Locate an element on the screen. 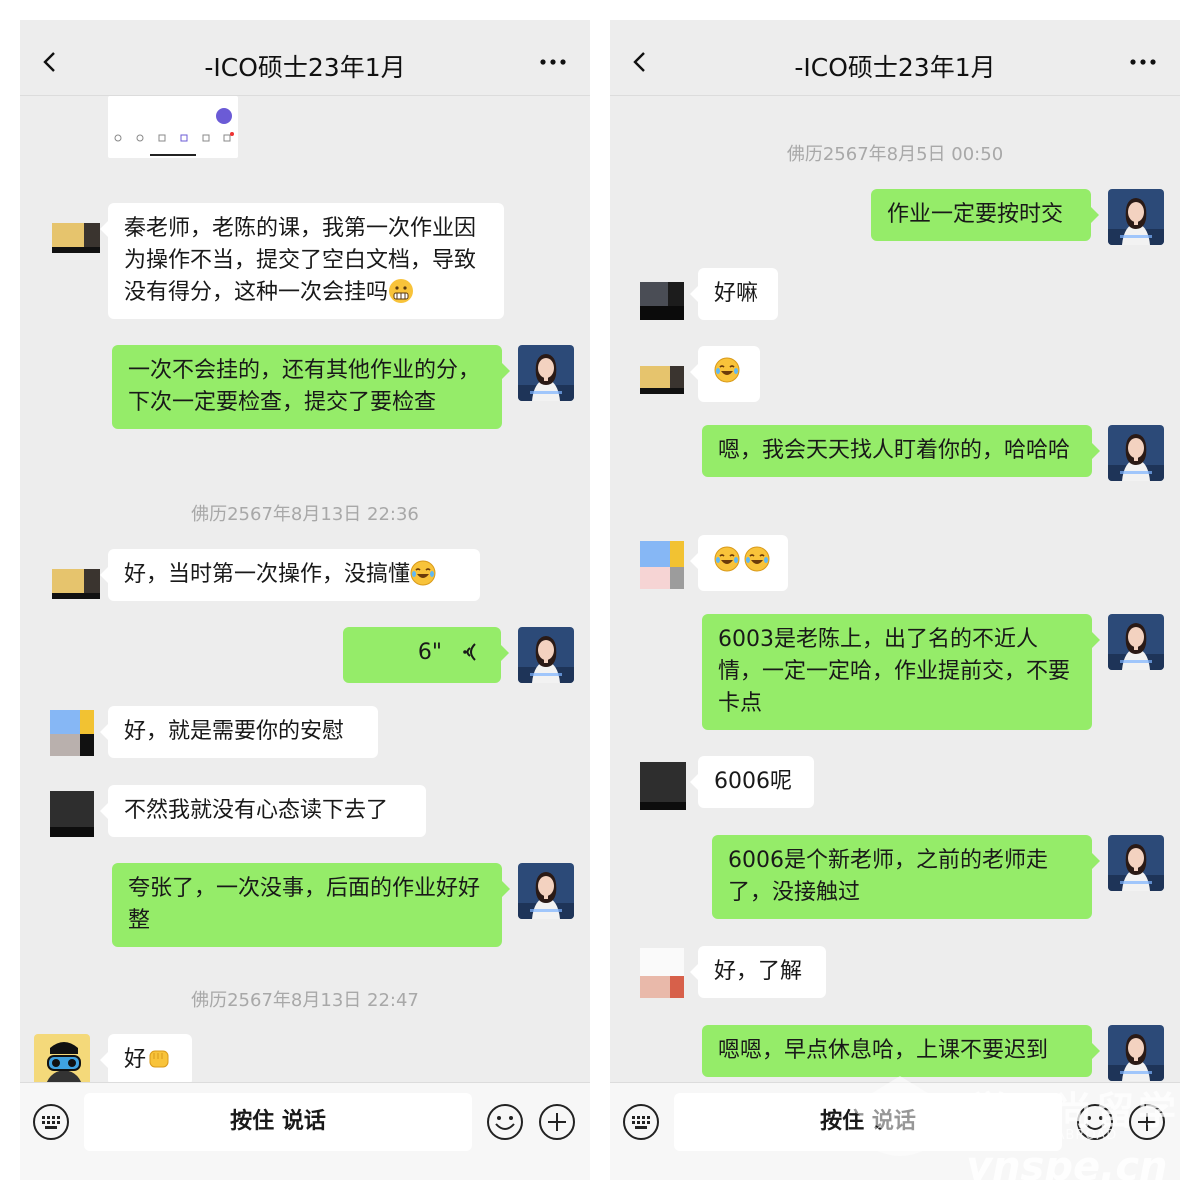  image-message is located at coordinates (173, 127).